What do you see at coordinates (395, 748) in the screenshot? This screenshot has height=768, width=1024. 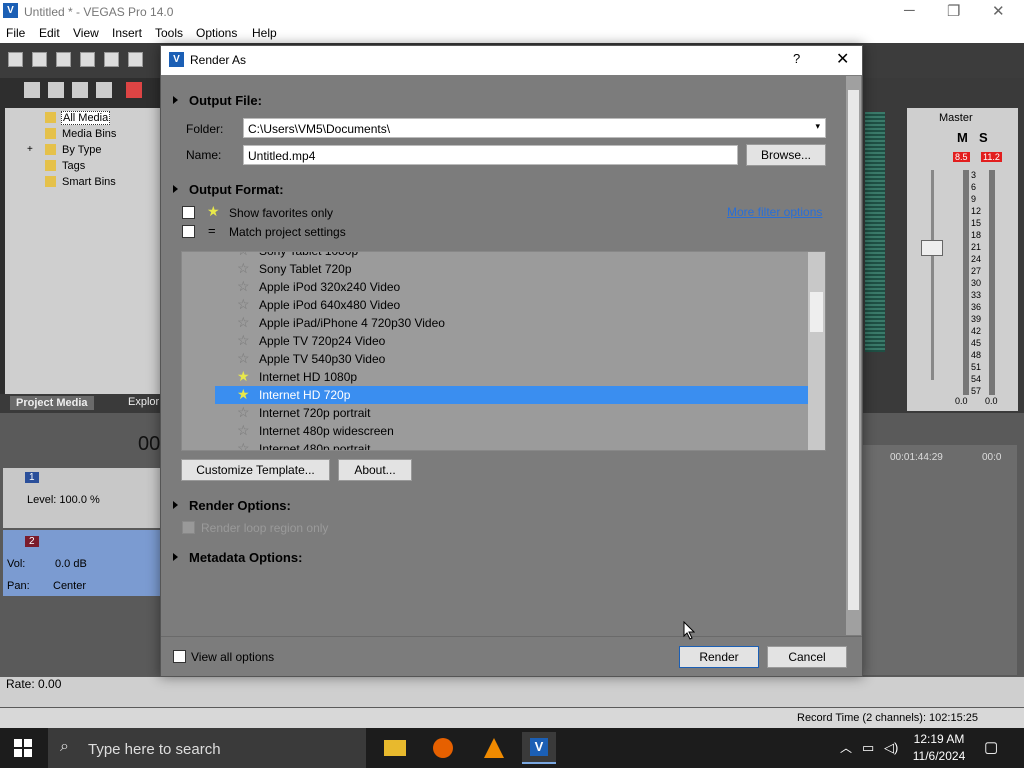 I see `file-explorer-icon` at bounding box center [395, 748].